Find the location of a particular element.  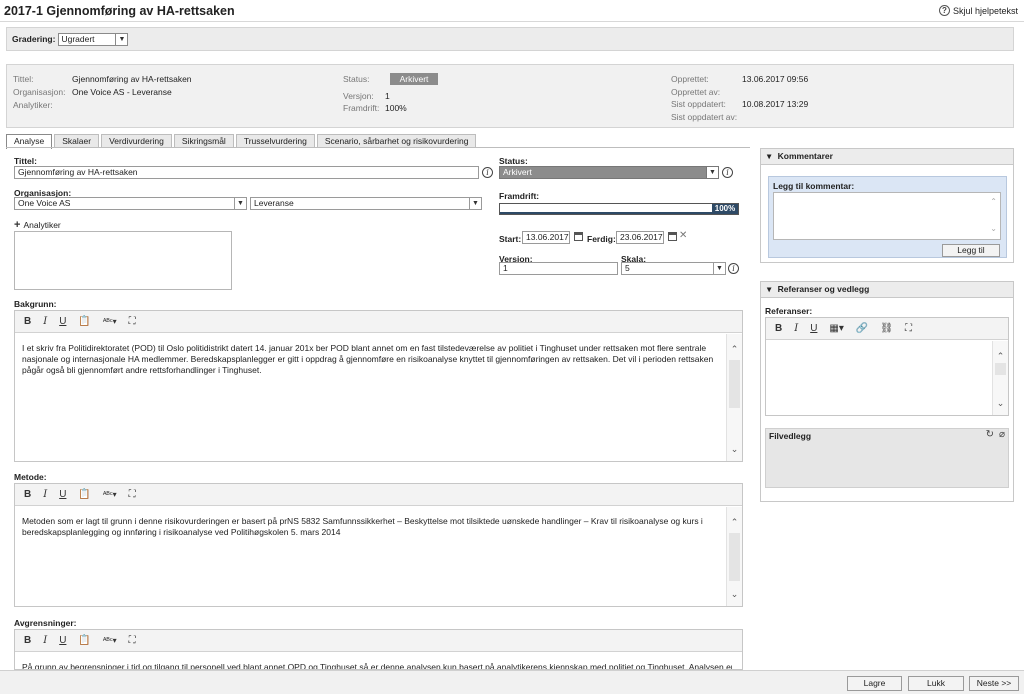

close-button: Lukk is located at coordinates (936, 683).